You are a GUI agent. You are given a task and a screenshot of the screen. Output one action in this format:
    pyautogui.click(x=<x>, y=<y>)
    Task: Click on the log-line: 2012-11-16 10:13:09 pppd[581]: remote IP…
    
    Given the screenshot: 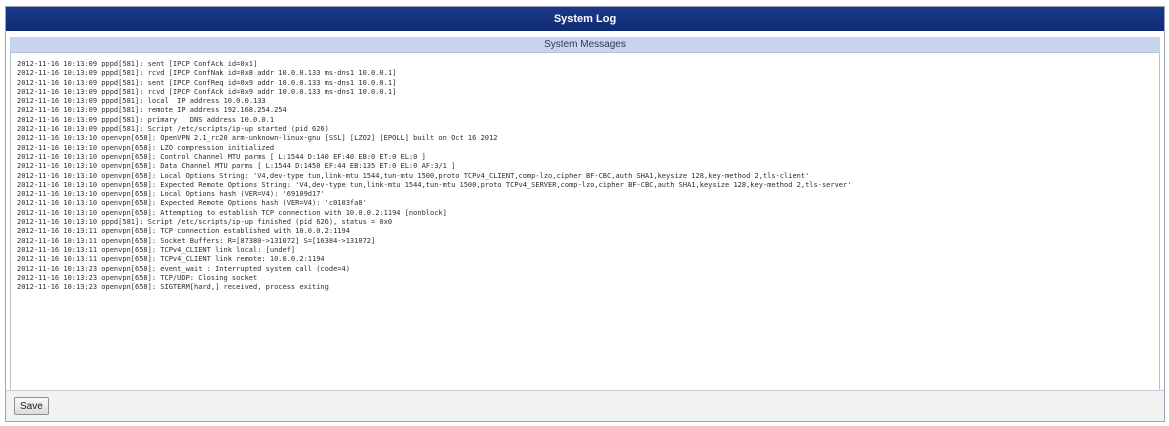 What is the action you would take?
    pyautogui.click(x=152, y=110)
    